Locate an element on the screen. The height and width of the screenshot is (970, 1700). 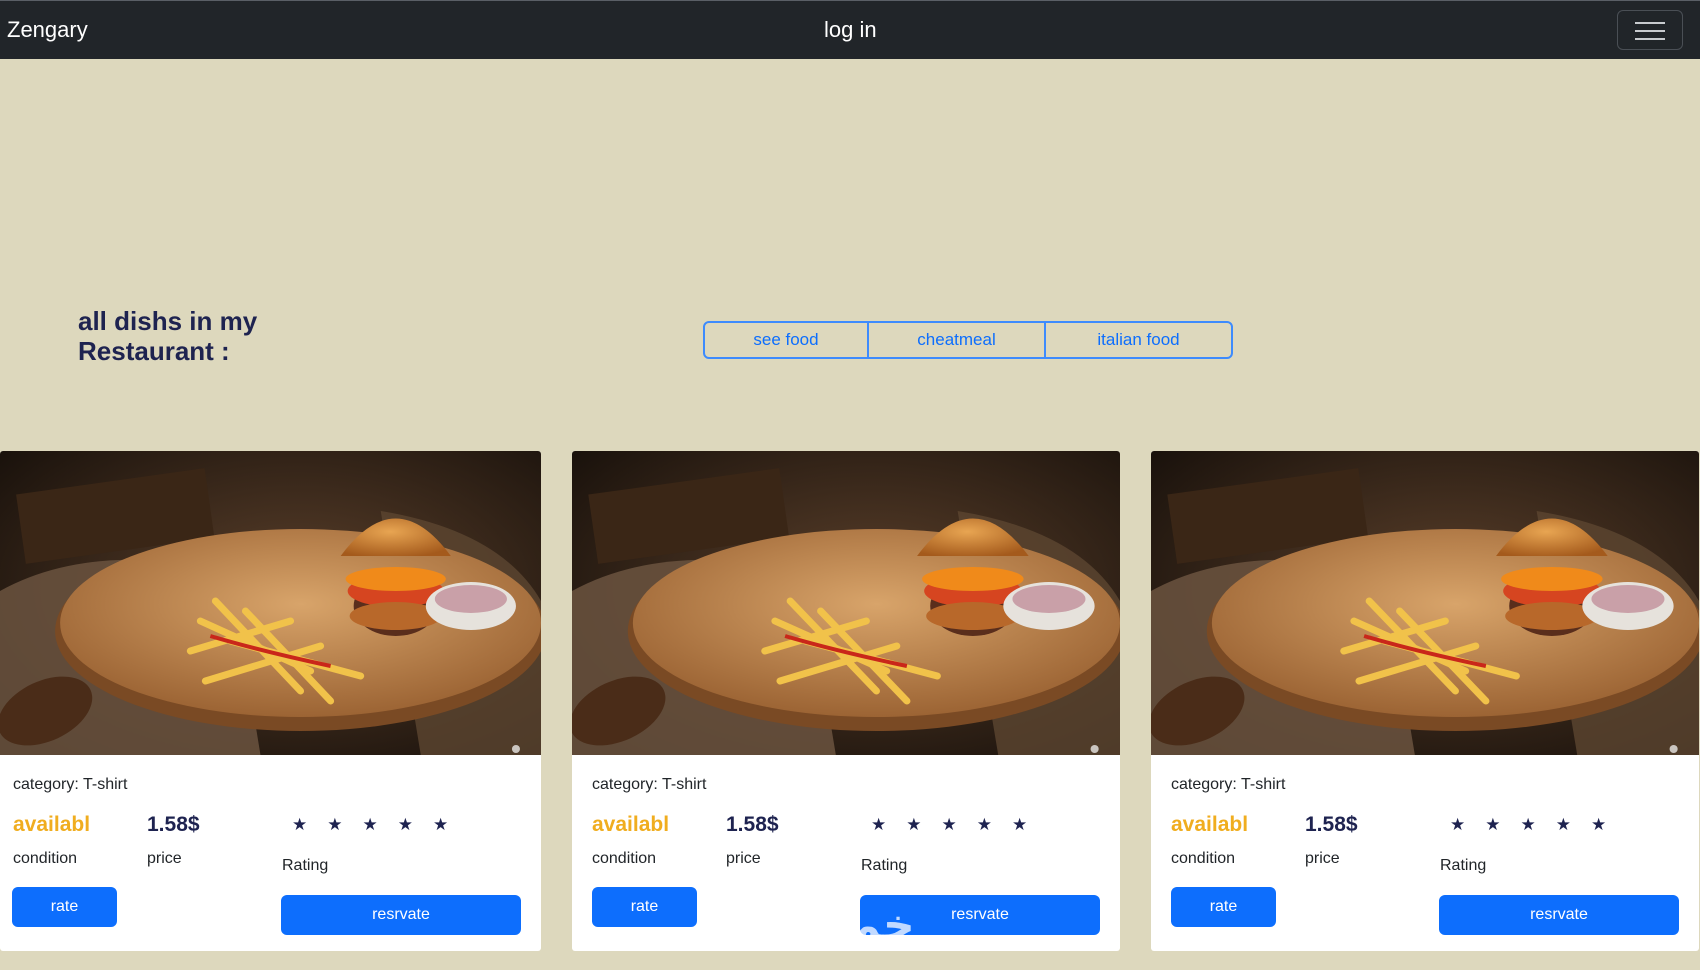
category-filter-group: see food cheatmeal italian food is located at coordinates (968, 340).